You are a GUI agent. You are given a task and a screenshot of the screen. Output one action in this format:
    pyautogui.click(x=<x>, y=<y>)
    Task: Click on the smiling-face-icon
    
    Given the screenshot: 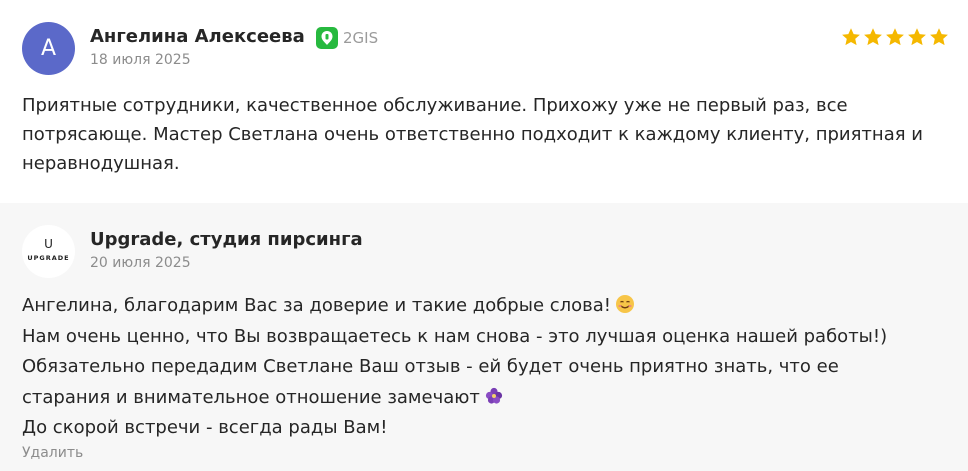 What is the action you would take?
    pyautogui.click(x=625, y=304)
    